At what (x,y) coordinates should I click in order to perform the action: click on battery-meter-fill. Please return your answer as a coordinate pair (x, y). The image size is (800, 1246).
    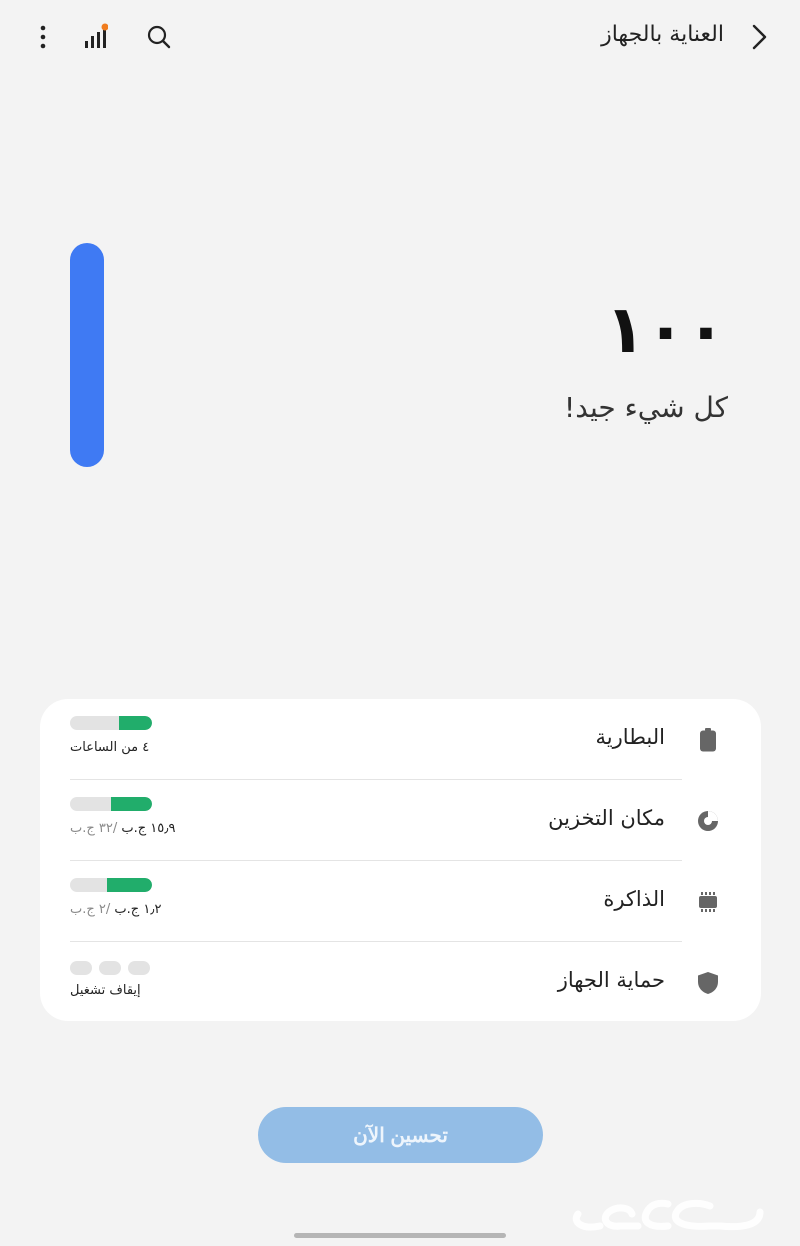
    Looking at the image, I should click on (135, 723).